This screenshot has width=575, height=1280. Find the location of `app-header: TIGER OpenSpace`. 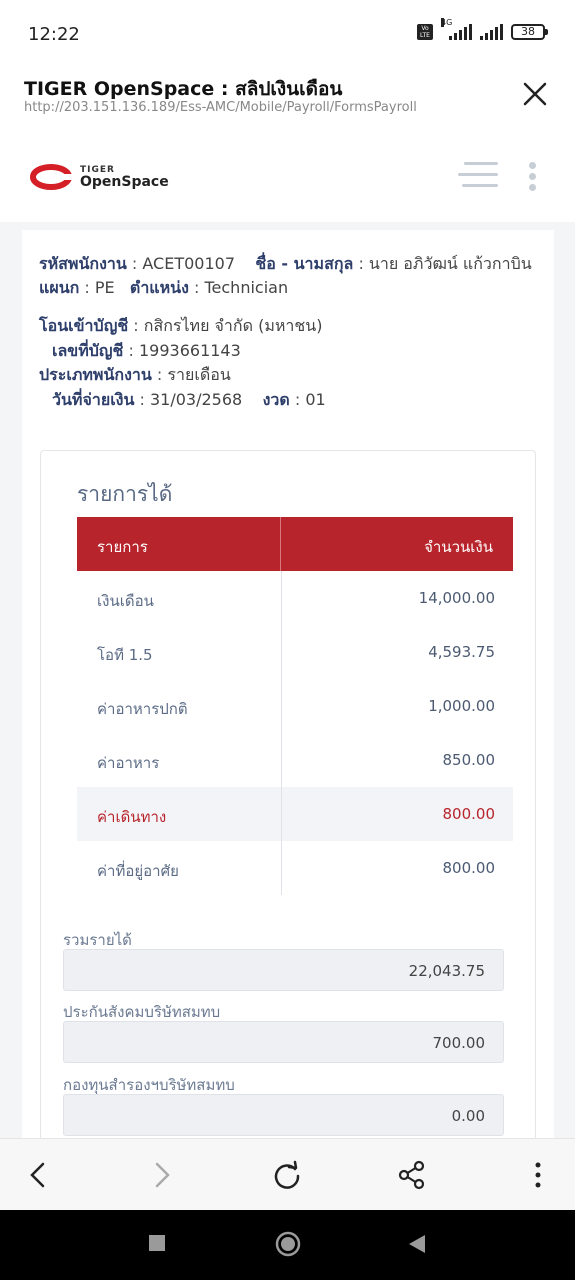

app-header: TIGER OpenSpace is located at coordinates (287, 176).